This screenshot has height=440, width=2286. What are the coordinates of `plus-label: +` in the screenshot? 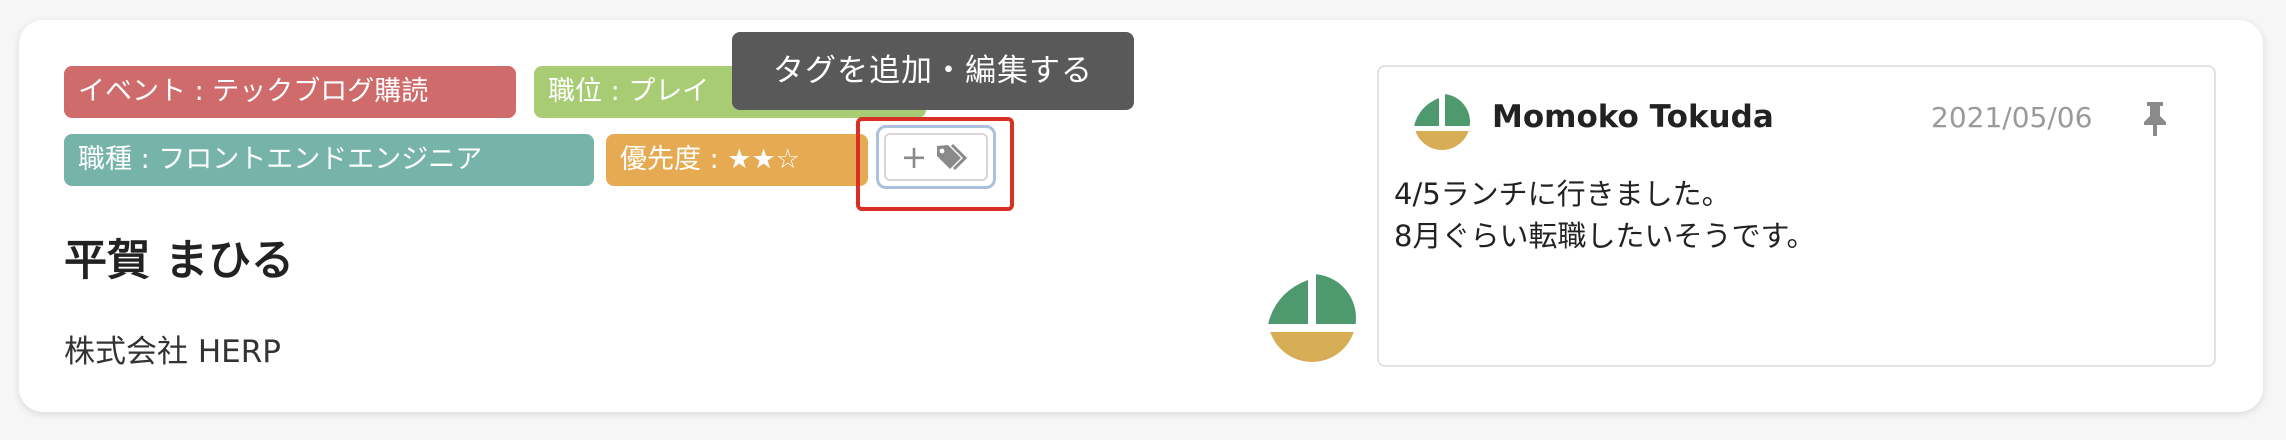 It's located at (914, 157).